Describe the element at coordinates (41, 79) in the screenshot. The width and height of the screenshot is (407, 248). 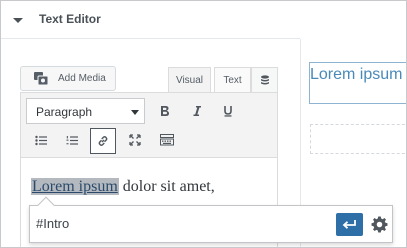
I see `media-icon` at that location.